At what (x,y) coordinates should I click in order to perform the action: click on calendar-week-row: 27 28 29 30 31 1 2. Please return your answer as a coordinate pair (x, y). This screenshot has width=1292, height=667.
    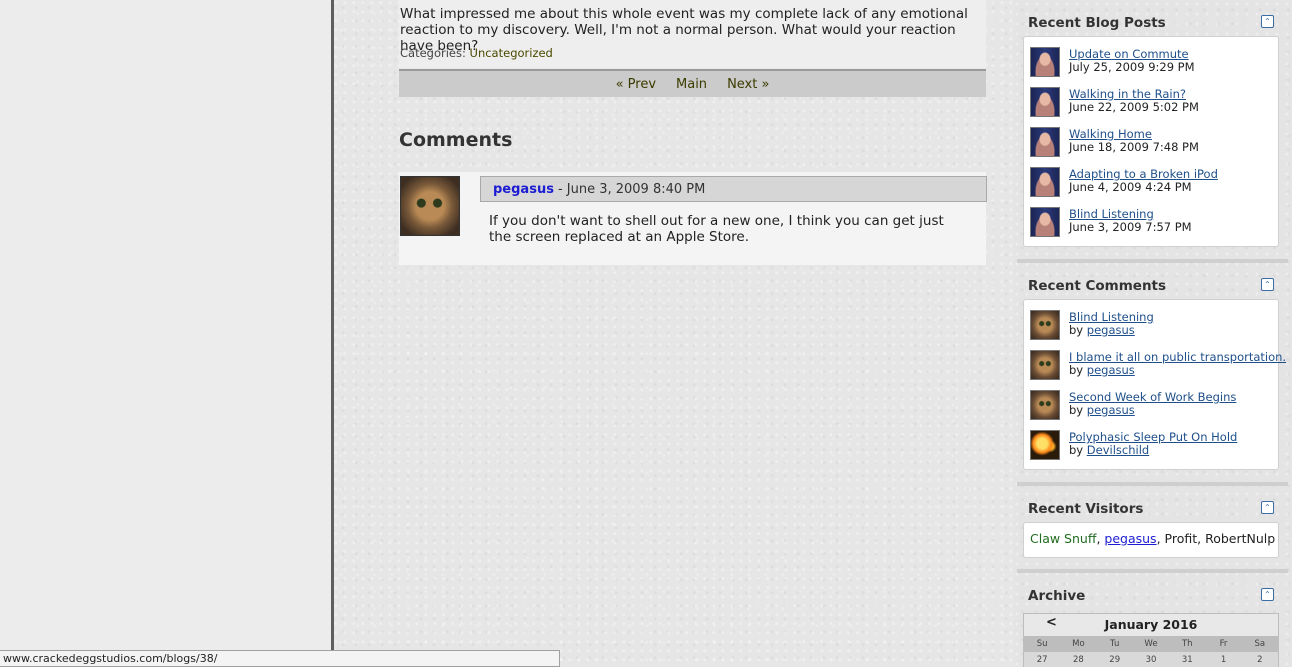
    Looking at the image, I should click on (1151, 659).